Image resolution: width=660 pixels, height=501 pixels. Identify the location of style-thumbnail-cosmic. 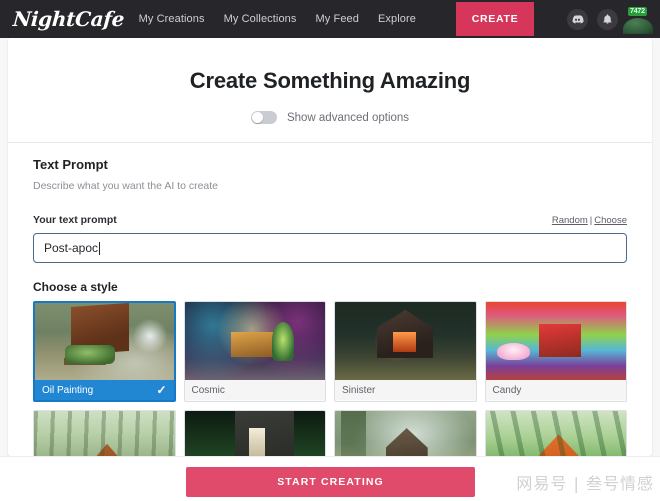
(254, 341).